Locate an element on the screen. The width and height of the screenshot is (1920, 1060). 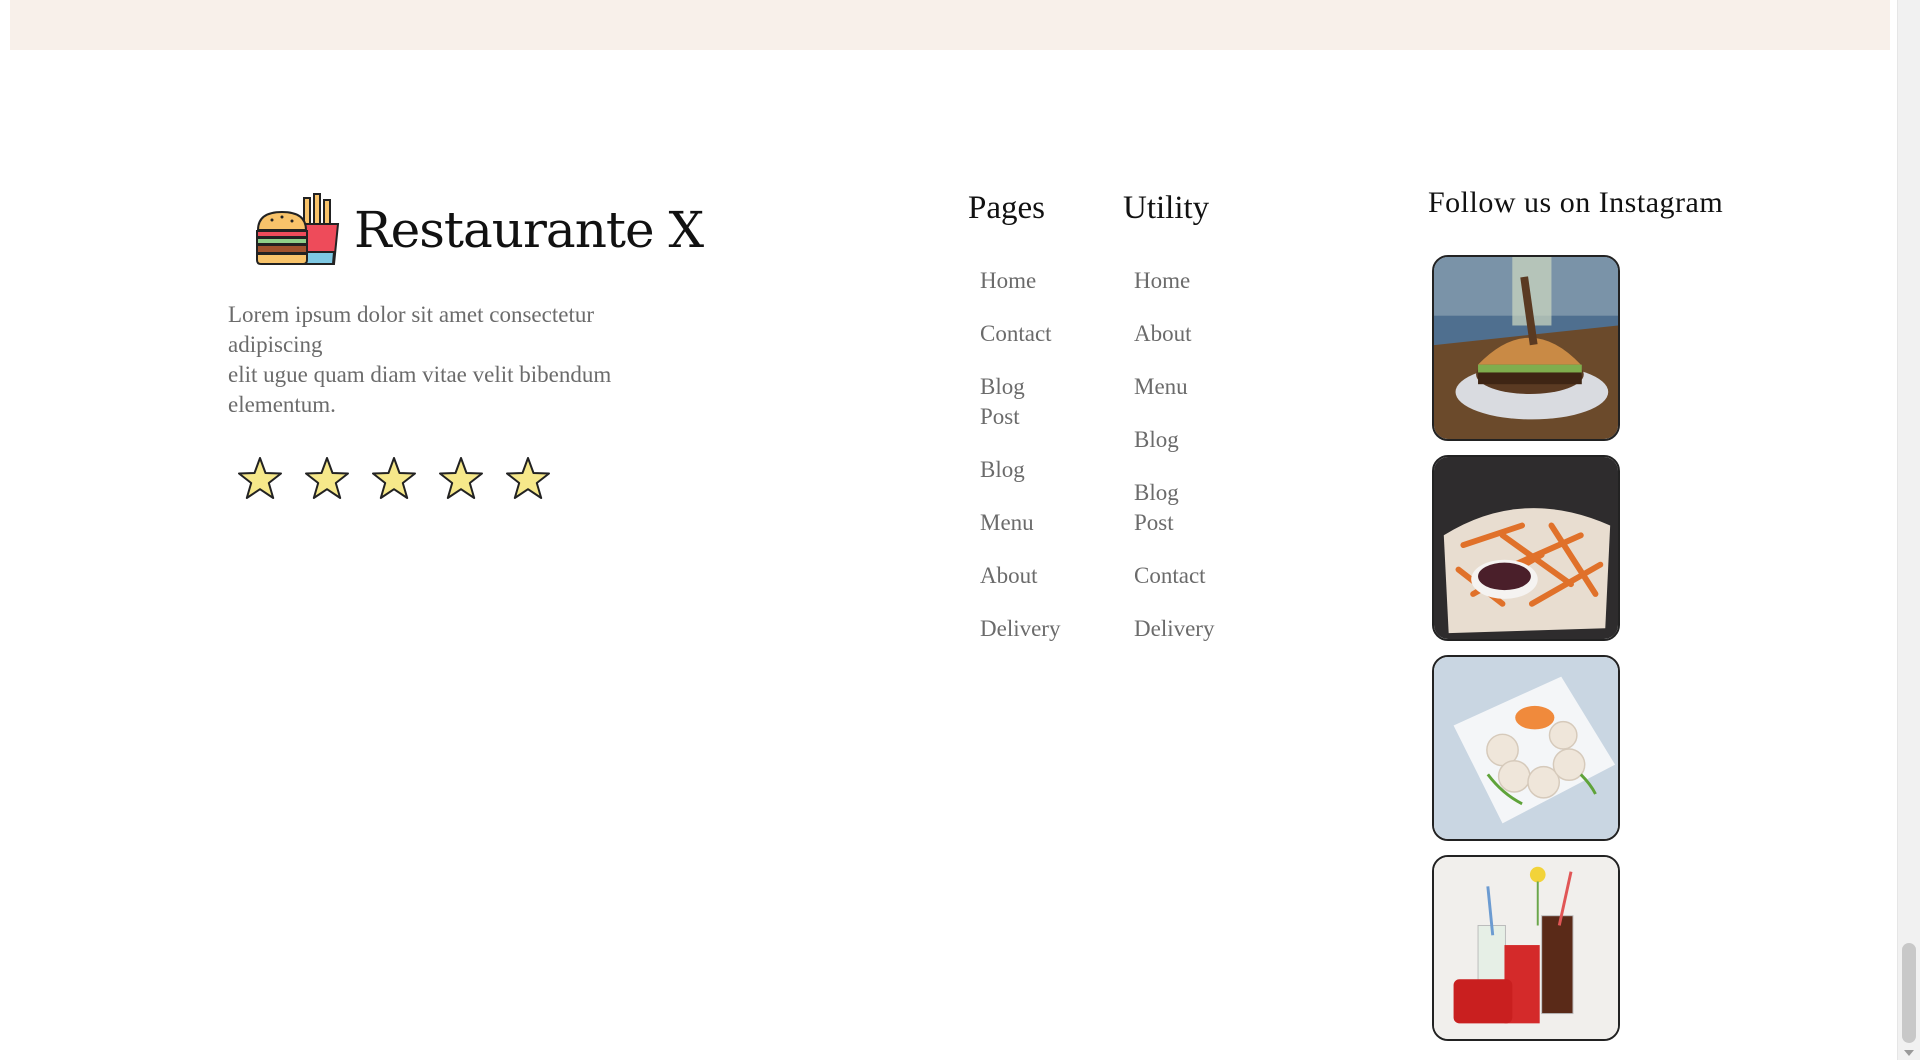
instagram-image-fries is located at coordinates (1526, 548).